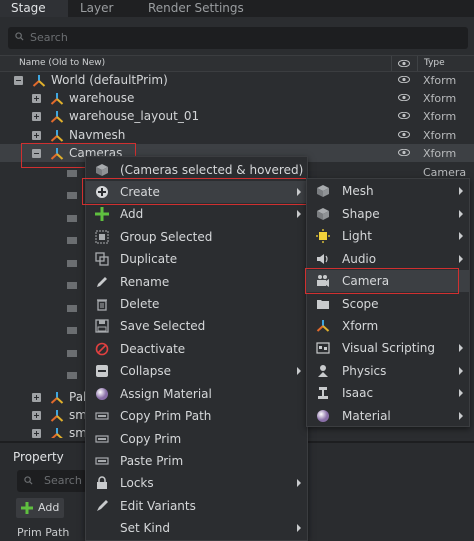  Describe the element at coordinates (323, 191) in the screenshot. I see `mesh-cube-icon` at that location.